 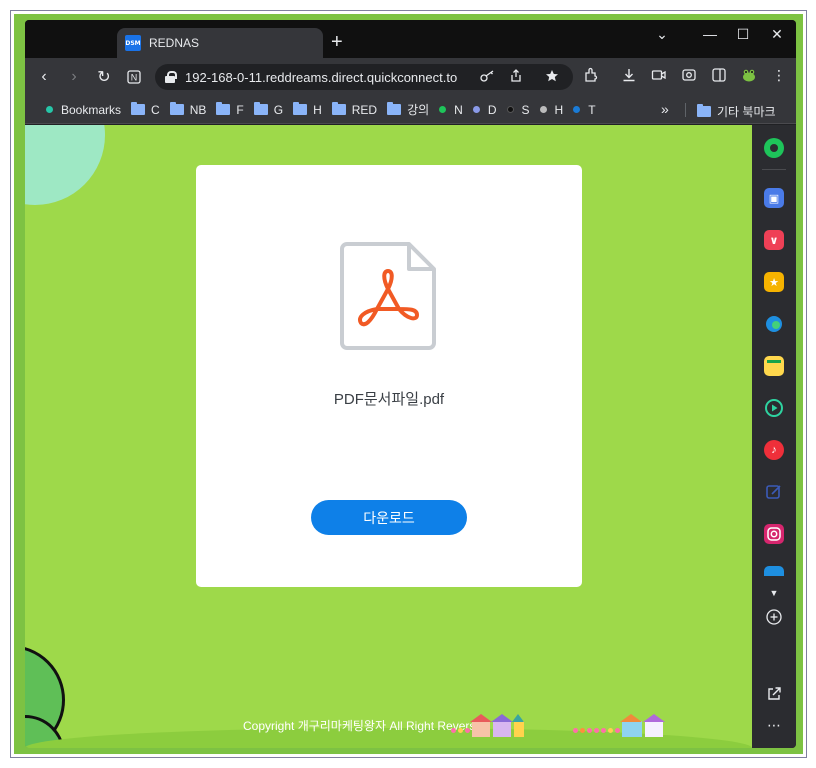 What do you see at coordinates (44, 77) in the screenshot?
I see `back-icon: ‹` at bounding box center [44, 77].